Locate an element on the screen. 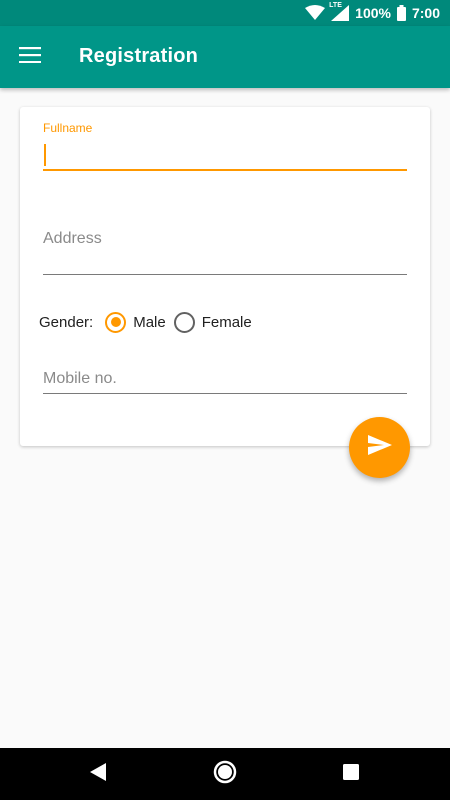  recents-button is located at coordinates (351, 774).